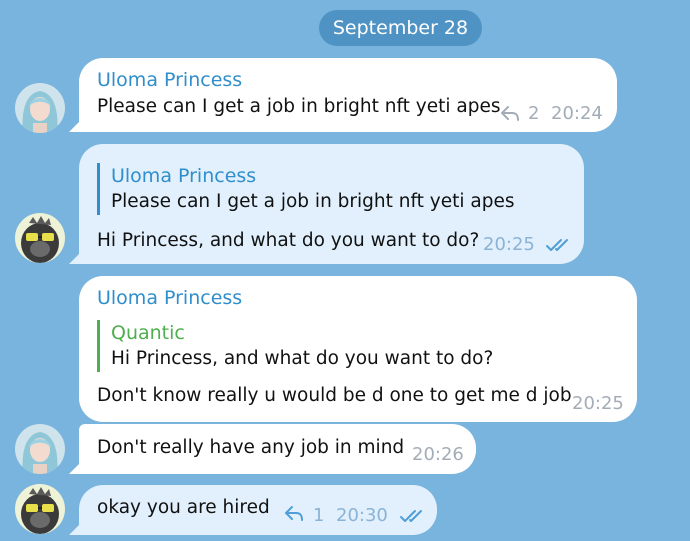 The width and height of the screenshot is (690, 541). I want to click on message-bubble: Don't really have any job in mind 20:26, so click(277, 449).